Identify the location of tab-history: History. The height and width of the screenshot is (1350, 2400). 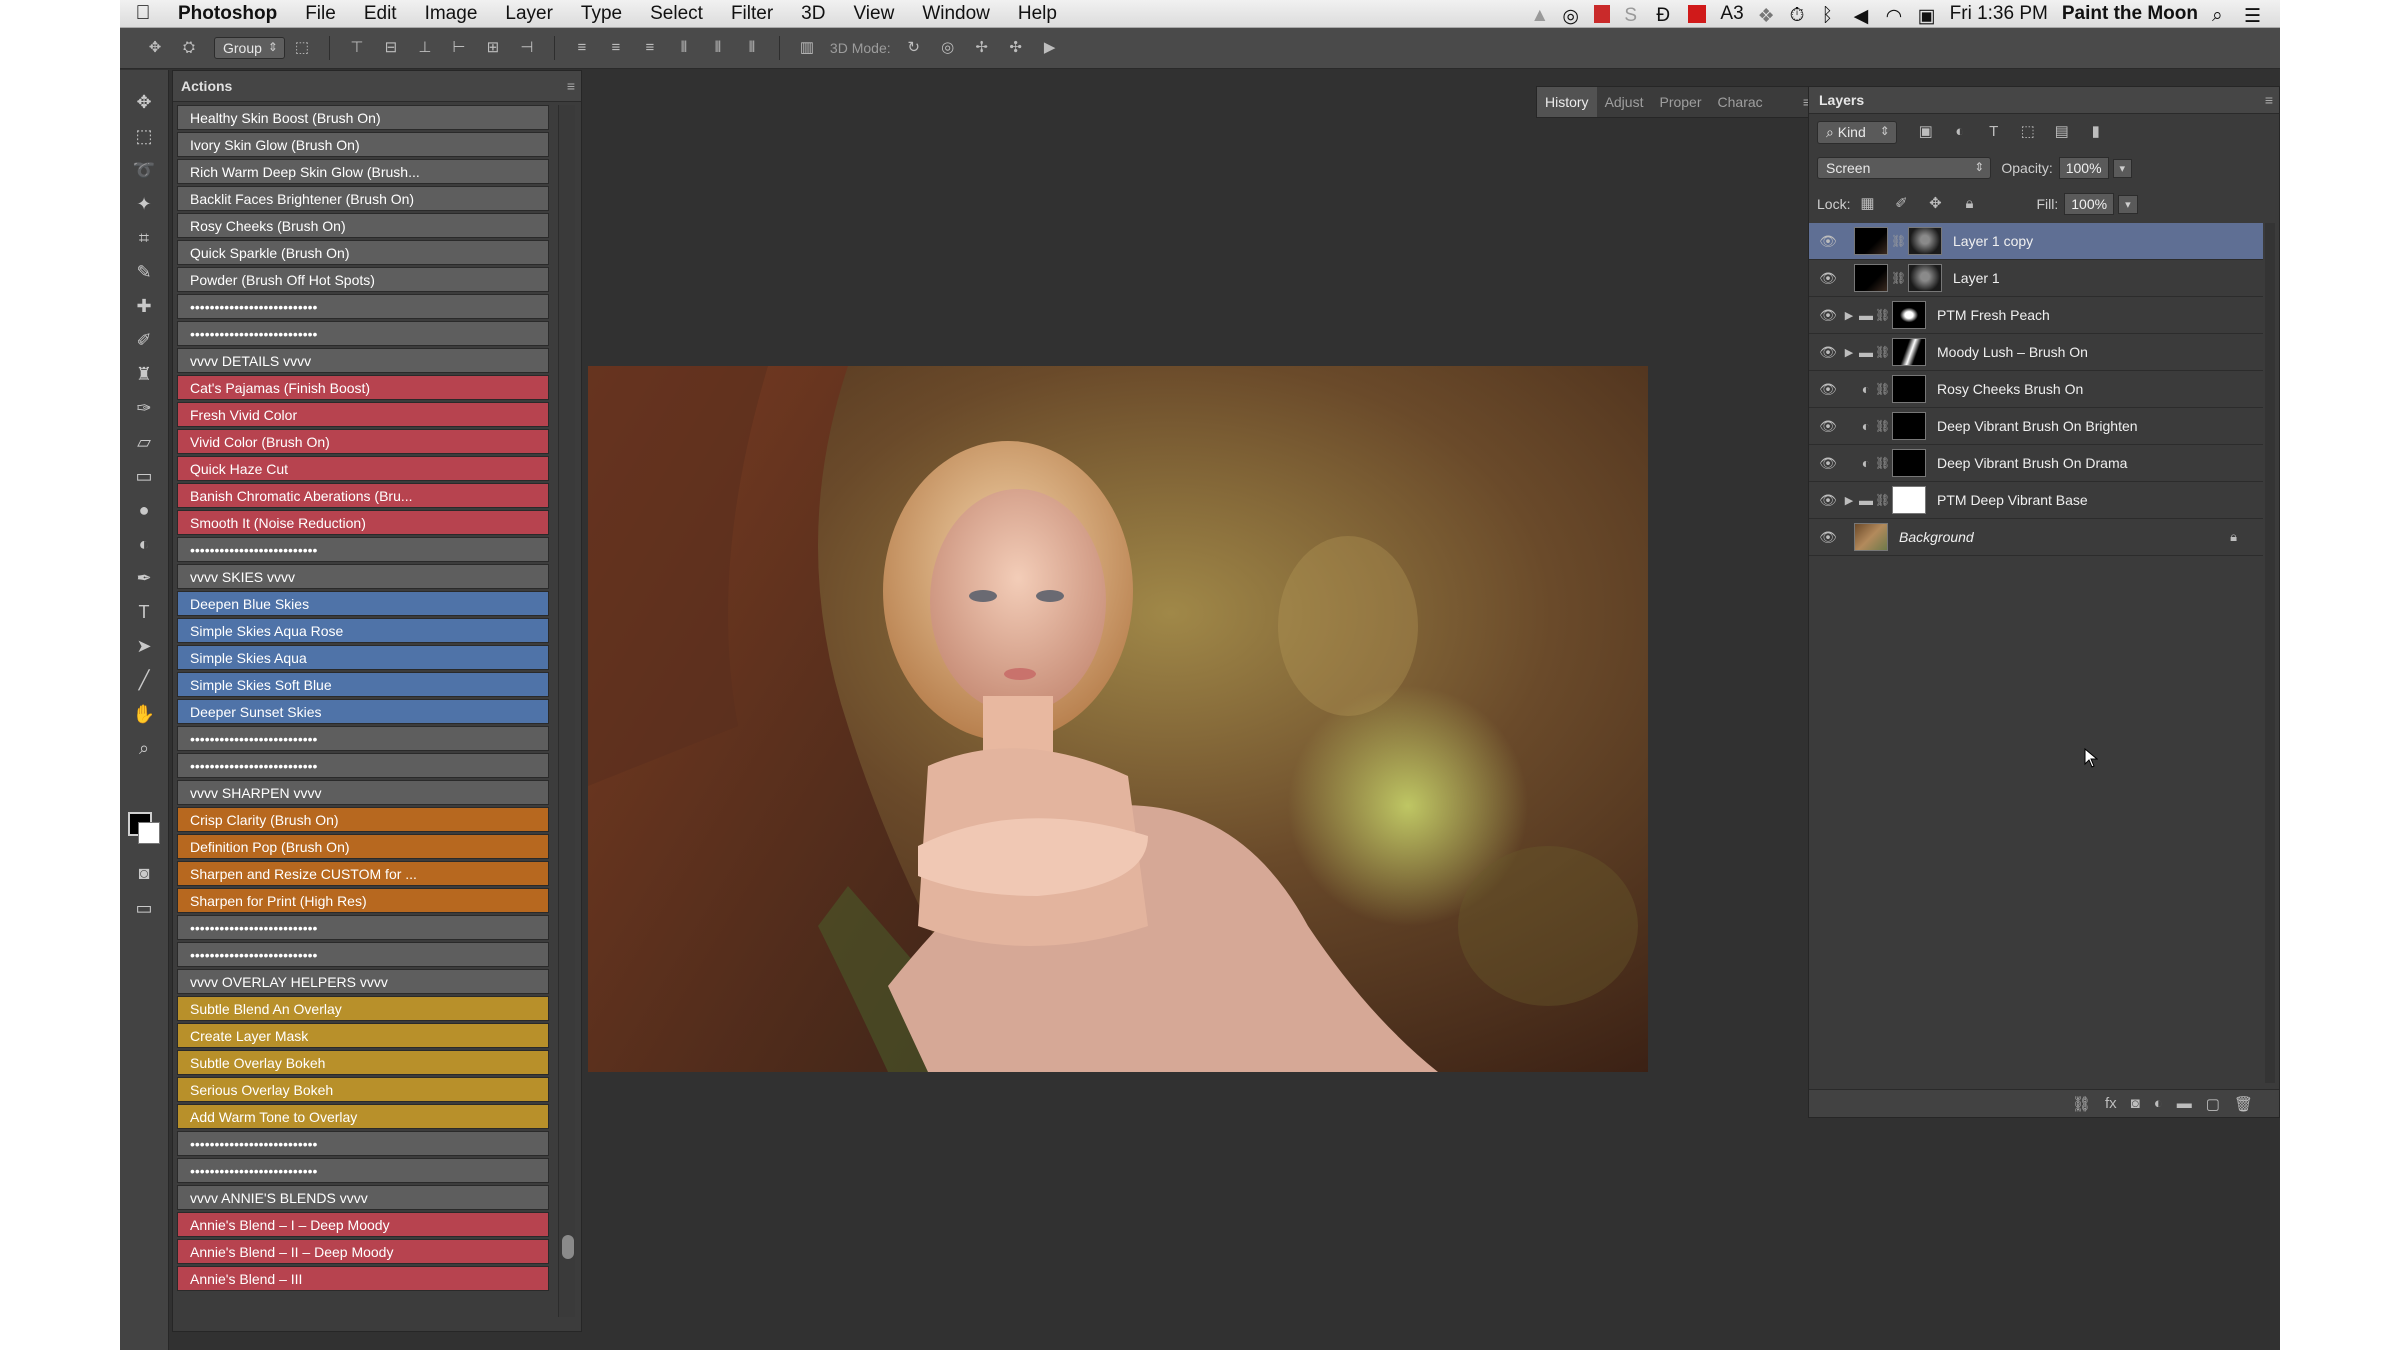
(1567, 102).